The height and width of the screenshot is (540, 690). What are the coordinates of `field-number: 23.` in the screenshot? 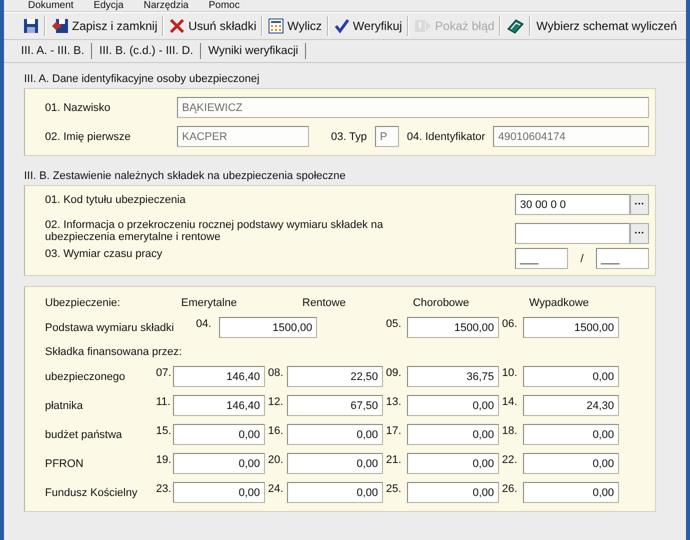 It's located at (163, 488).